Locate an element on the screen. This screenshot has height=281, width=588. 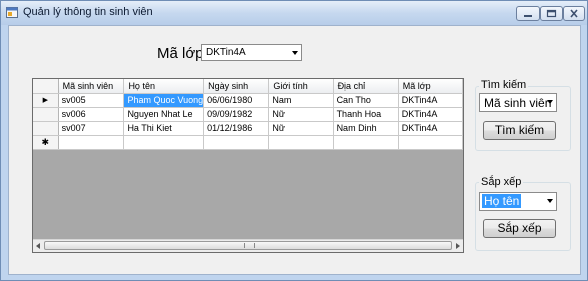
sort-field-dropdown: Họ tên is located at coordinates (518, 201).